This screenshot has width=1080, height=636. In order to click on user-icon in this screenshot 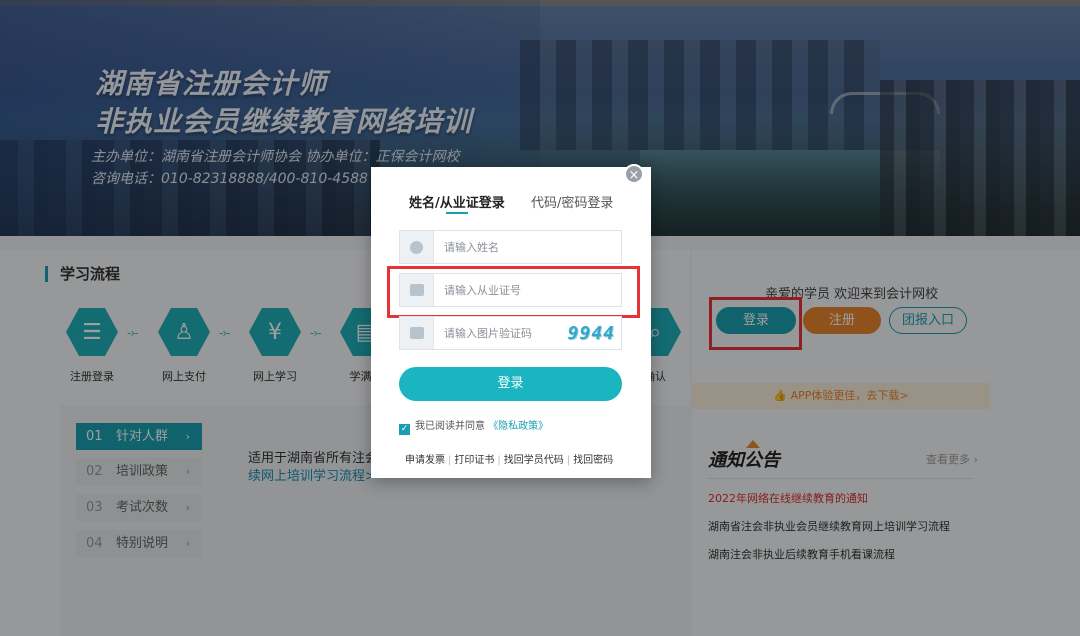, I will do `click(417, 247)`.